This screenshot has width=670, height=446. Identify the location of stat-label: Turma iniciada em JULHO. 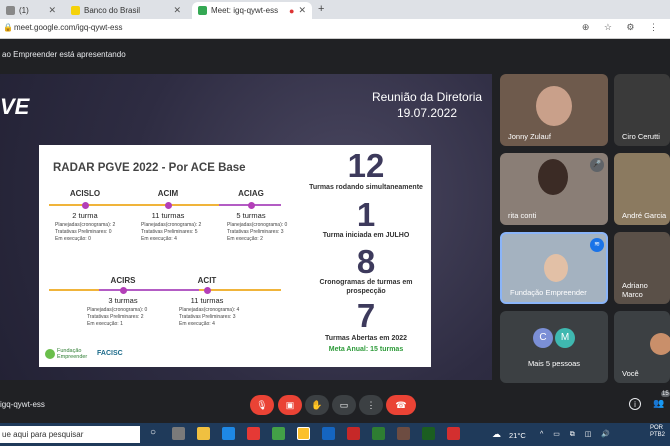
(366, 235).